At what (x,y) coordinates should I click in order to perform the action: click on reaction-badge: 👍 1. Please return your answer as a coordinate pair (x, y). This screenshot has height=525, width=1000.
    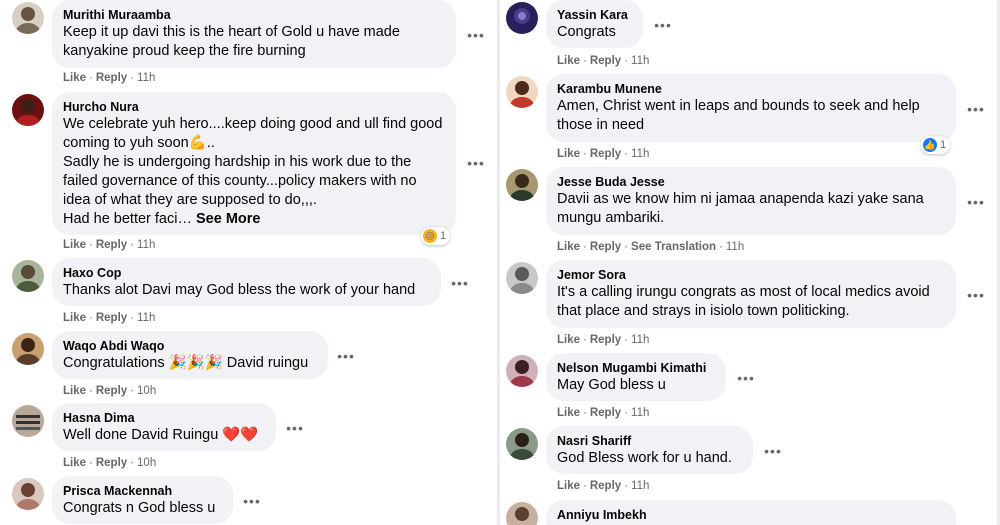
    Looking at the image, I should click on (936, 145).